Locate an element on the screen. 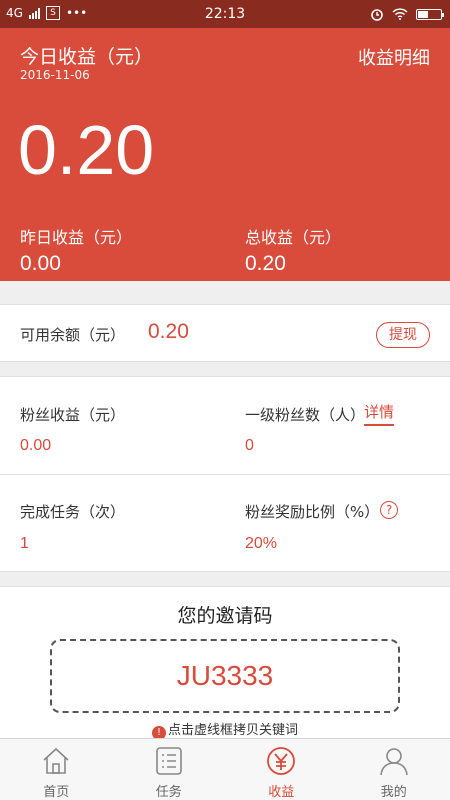 The height and width of the screenshot is (800, 450). tab-earnings-label: 收益 is located at coordinates (281, 792).